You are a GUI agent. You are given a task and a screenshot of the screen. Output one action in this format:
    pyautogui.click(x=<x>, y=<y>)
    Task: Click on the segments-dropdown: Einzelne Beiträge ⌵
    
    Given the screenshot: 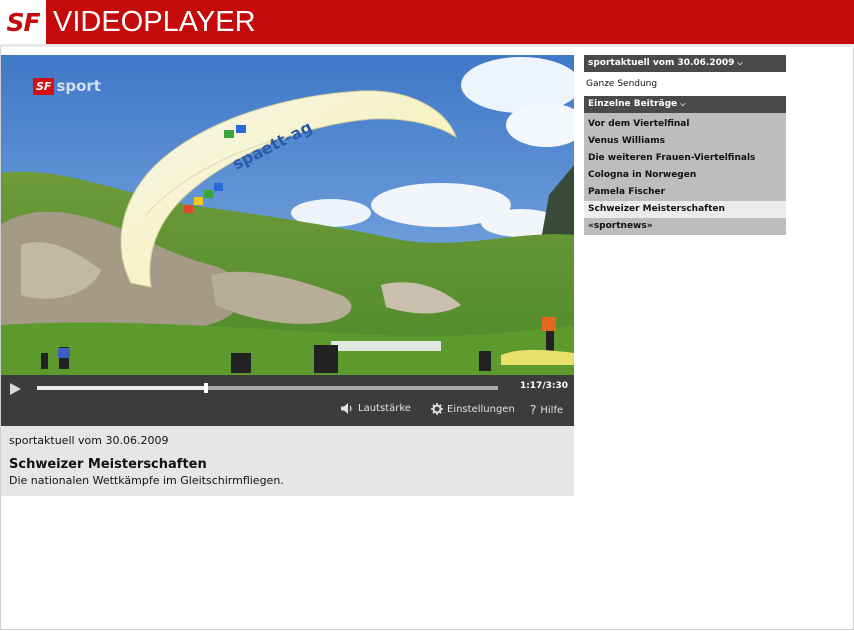 What is the action you would take?
    pyautogui.click(x=685, y=104)
    